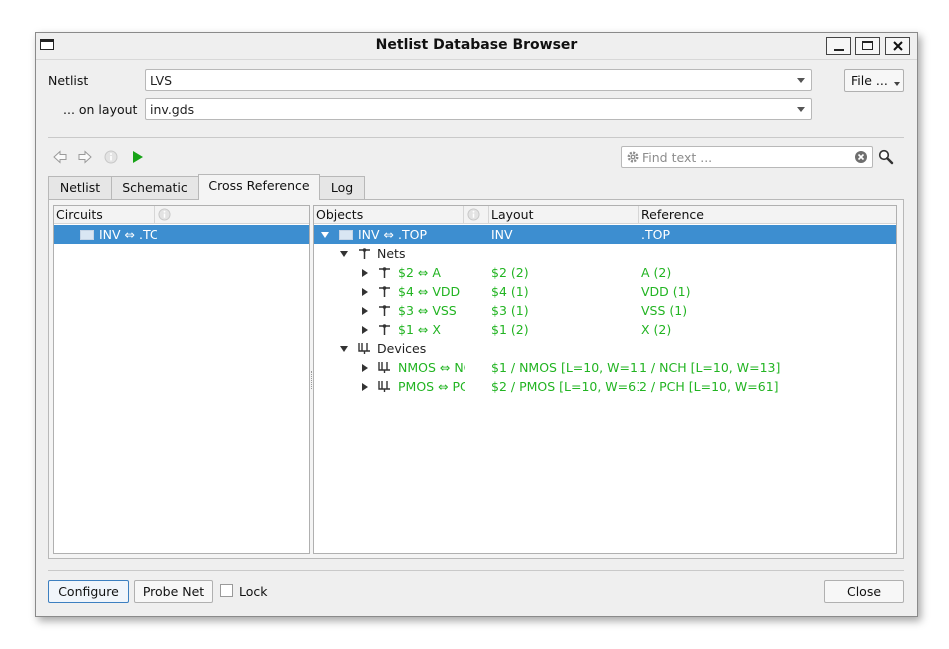 The width and height of the screenshot is (949, 649). I want to click on net-name: $2 ⇔ A, so click(419, 272).